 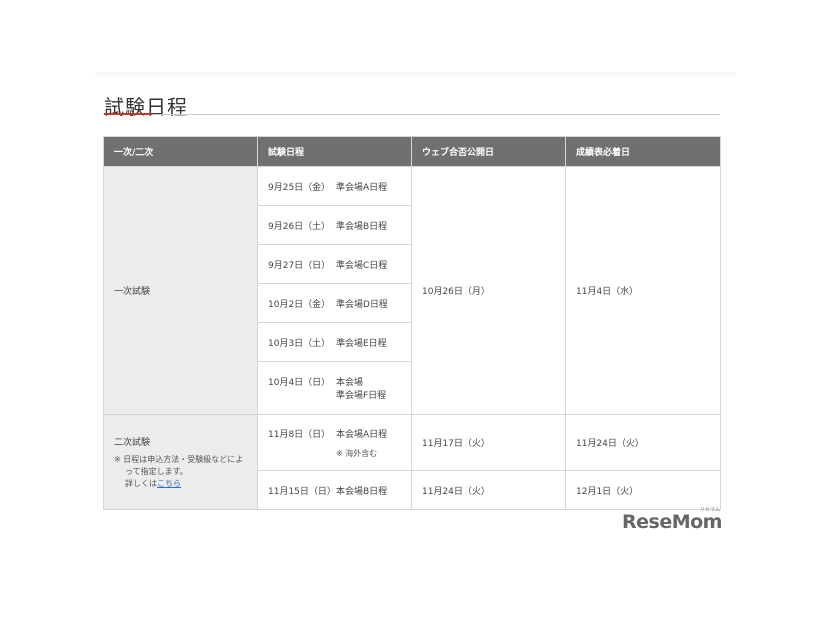 I want to click on second-exam-note-prefix: 詳しくは, so click(x=141, y=483).